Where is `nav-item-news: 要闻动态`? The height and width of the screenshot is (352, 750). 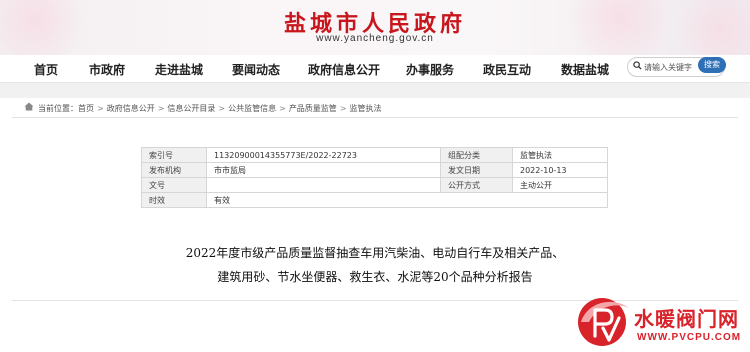 nav-item-news: 要闻动态 is located at coordinates (256, 69).